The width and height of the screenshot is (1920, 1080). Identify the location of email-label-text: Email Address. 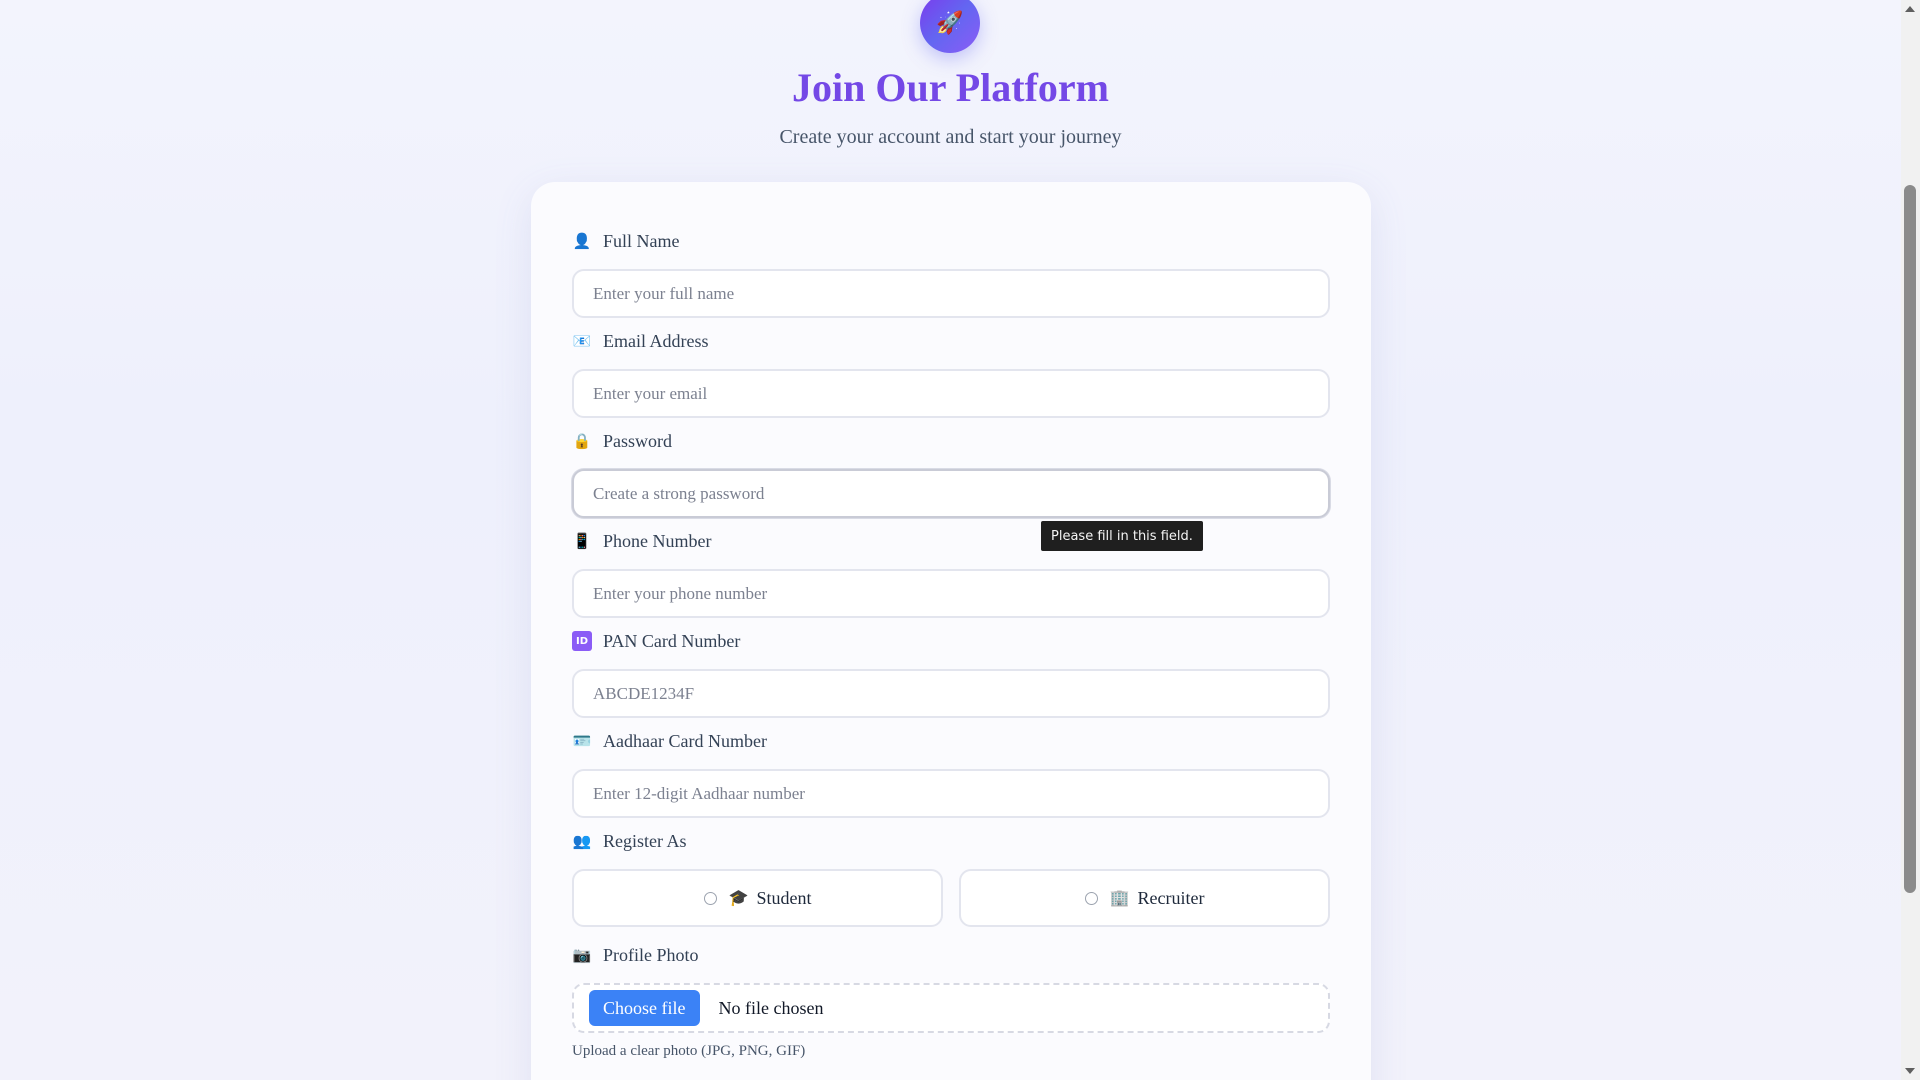
(656, 340).